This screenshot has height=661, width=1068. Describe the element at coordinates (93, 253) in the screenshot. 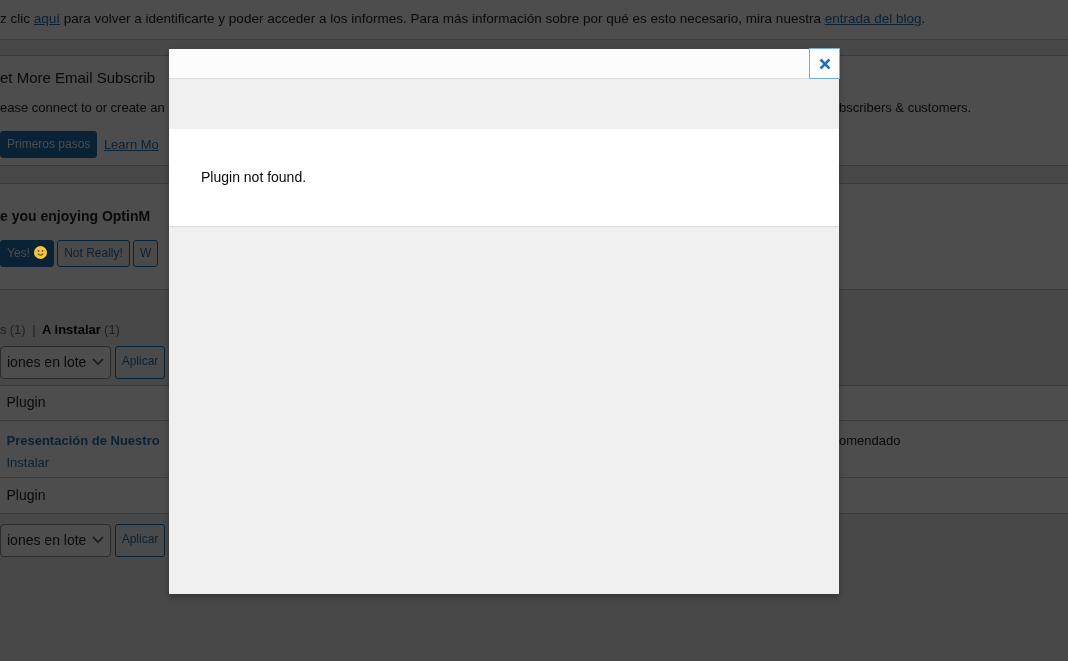

I see `feedback-button: Not Really!` at that location.